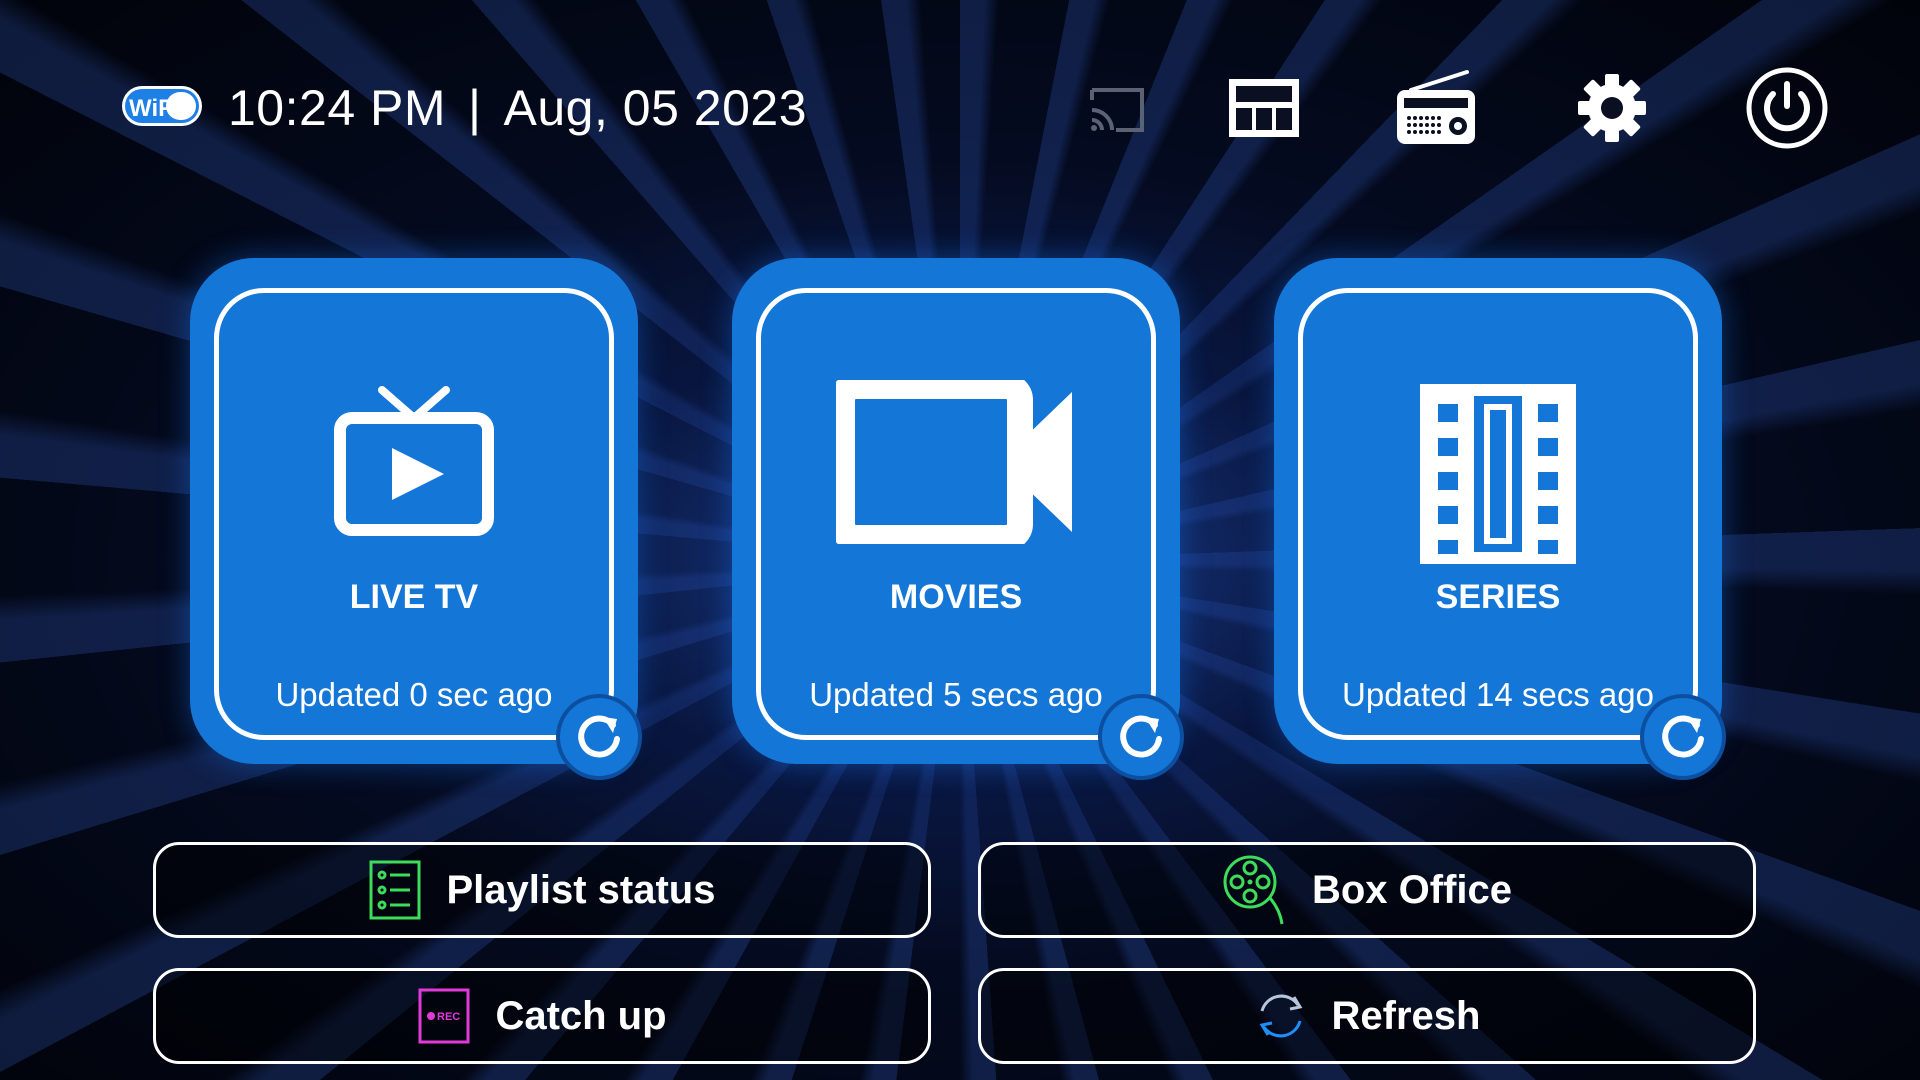 The width and height of the screenshot is (1920, 1080). I want to click on refresh-label: Refresh, so click(1406, 1015).